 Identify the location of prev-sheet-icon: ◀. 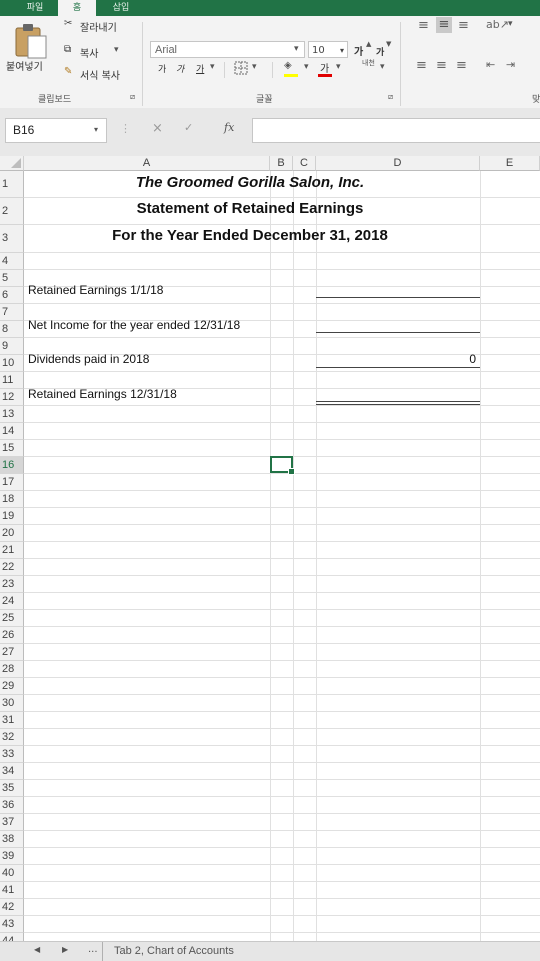
(37, 949).